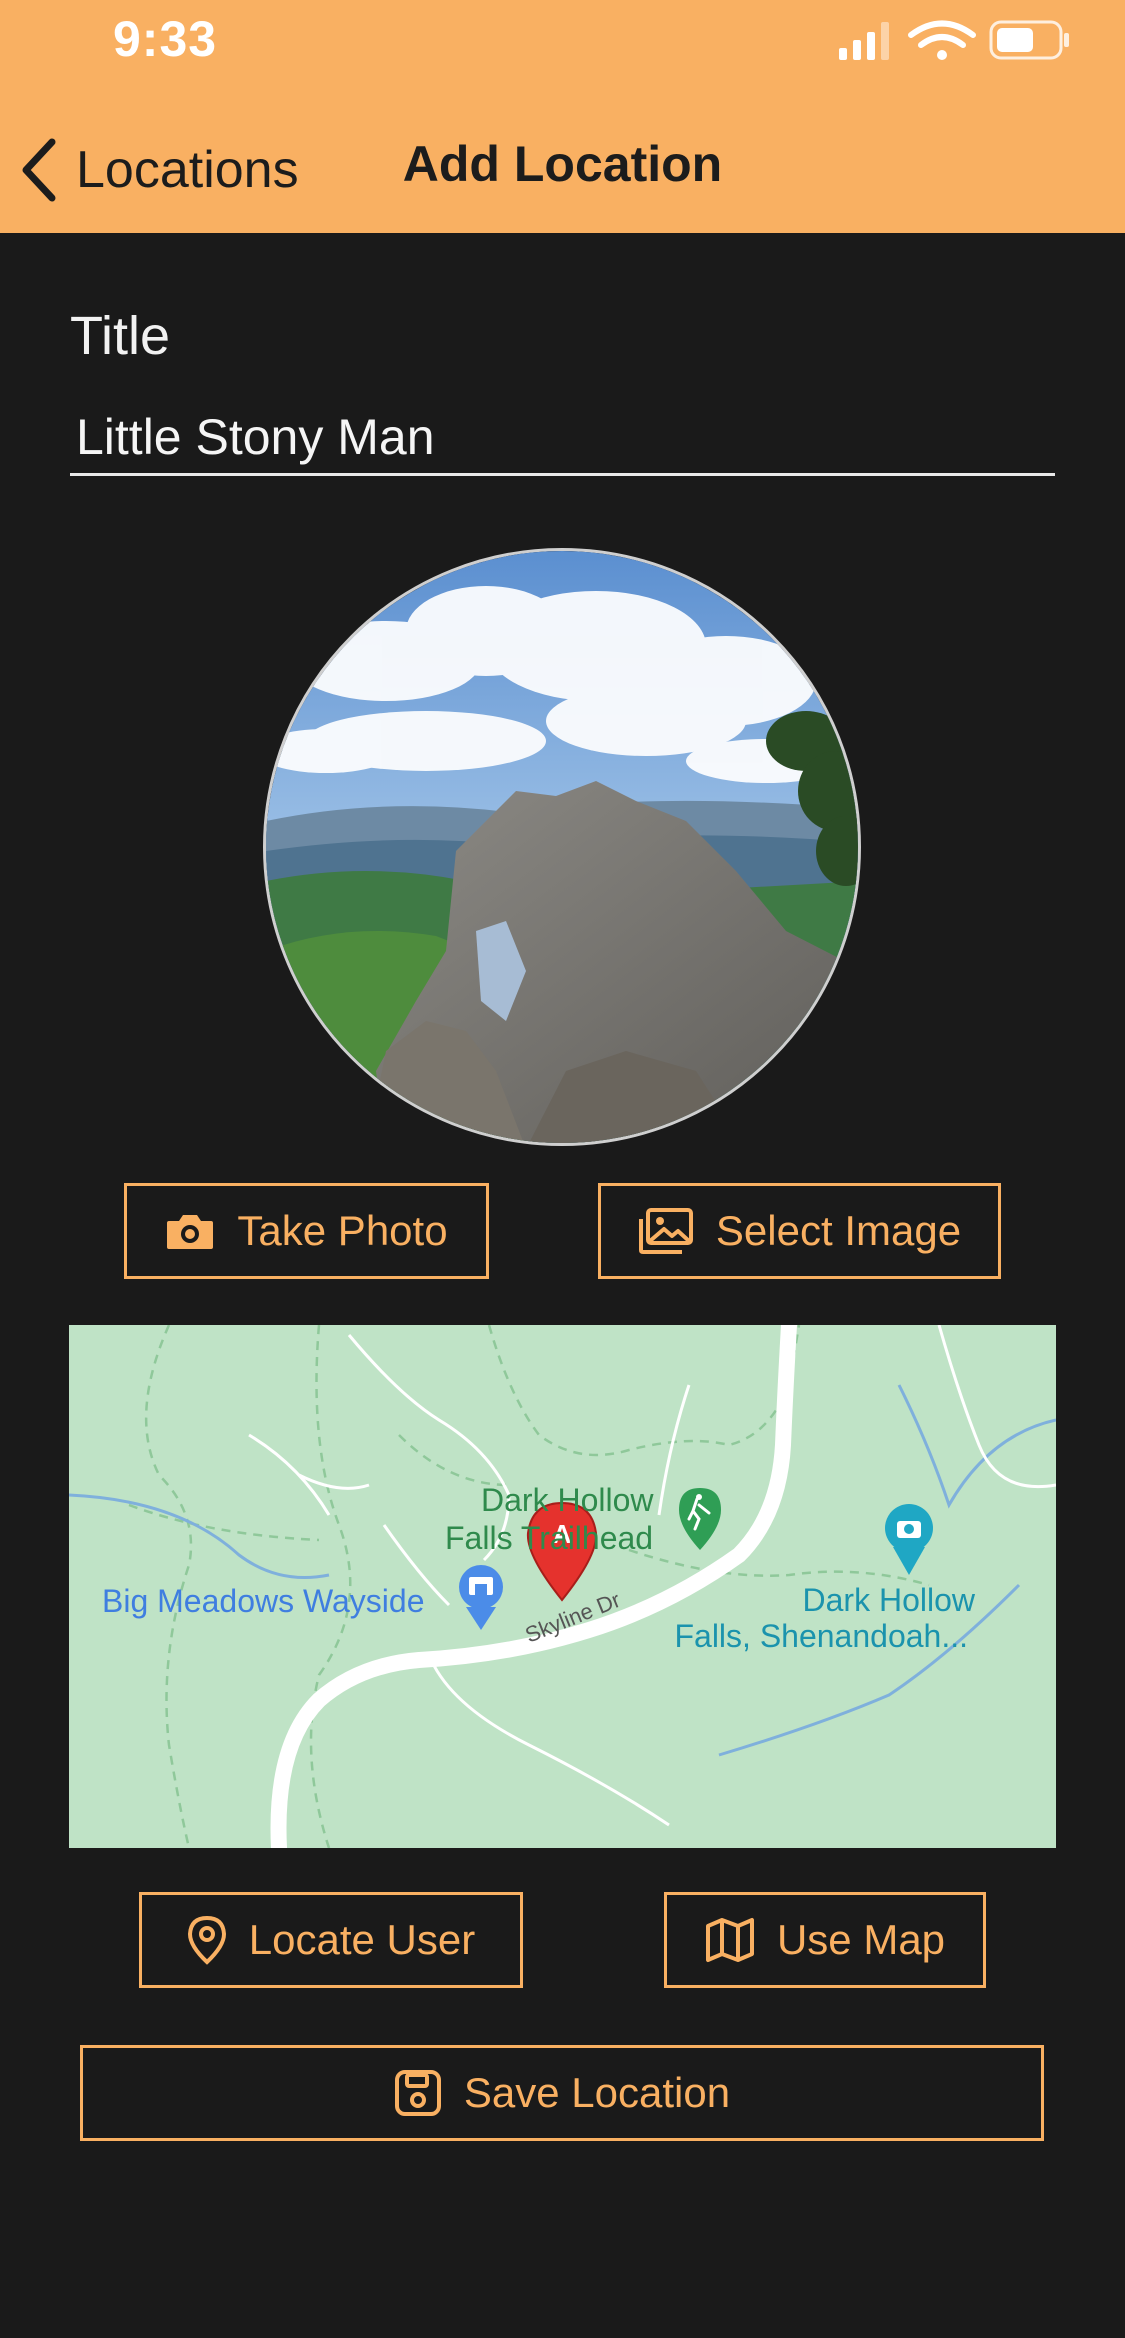  Describe the element at coordinates (342, 1230) in the screenshot. I see `take-photo-label: Take Photo` at that location.